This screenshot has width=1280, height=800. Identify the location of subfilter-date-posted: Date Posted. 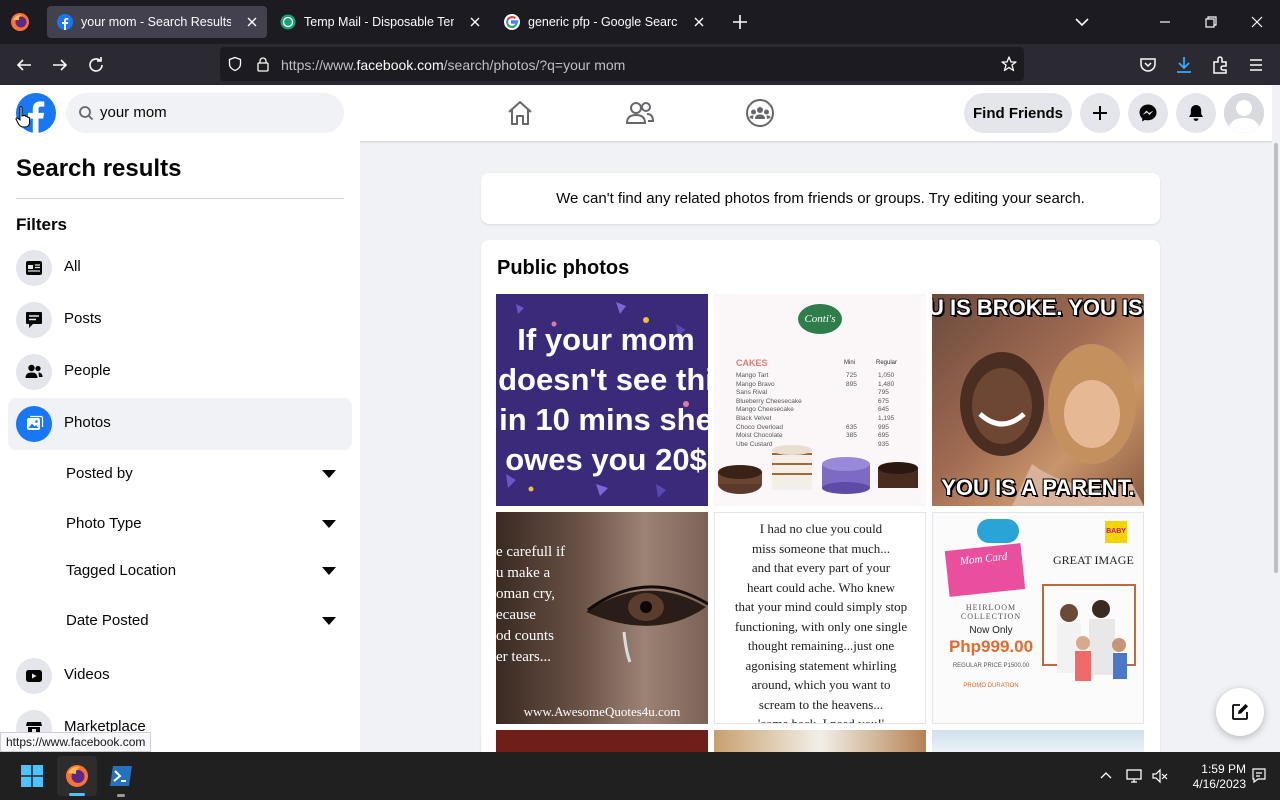
(200, 621).